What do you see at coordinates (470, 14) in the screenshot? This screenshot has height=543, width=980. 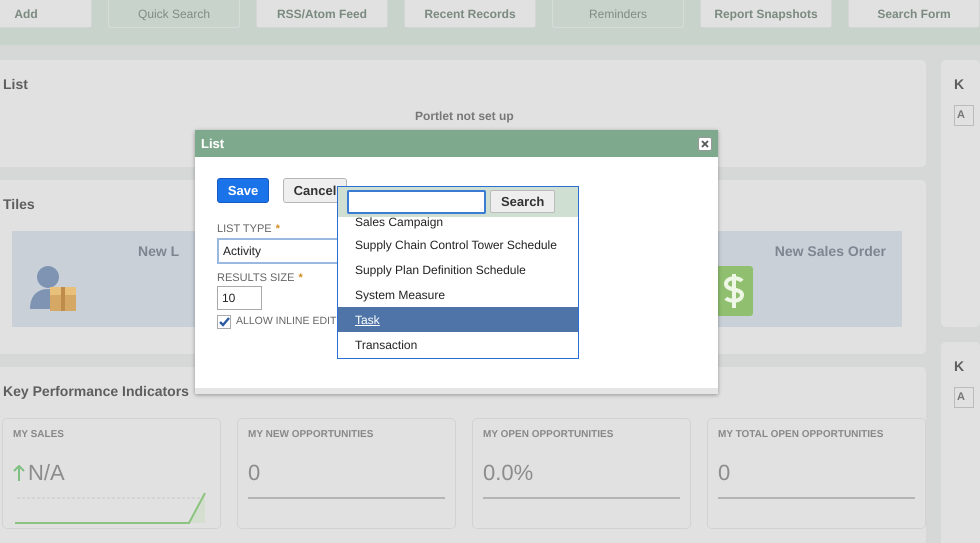 I see `toolbar-button: Recent Records` at bounding box center [470, 14].